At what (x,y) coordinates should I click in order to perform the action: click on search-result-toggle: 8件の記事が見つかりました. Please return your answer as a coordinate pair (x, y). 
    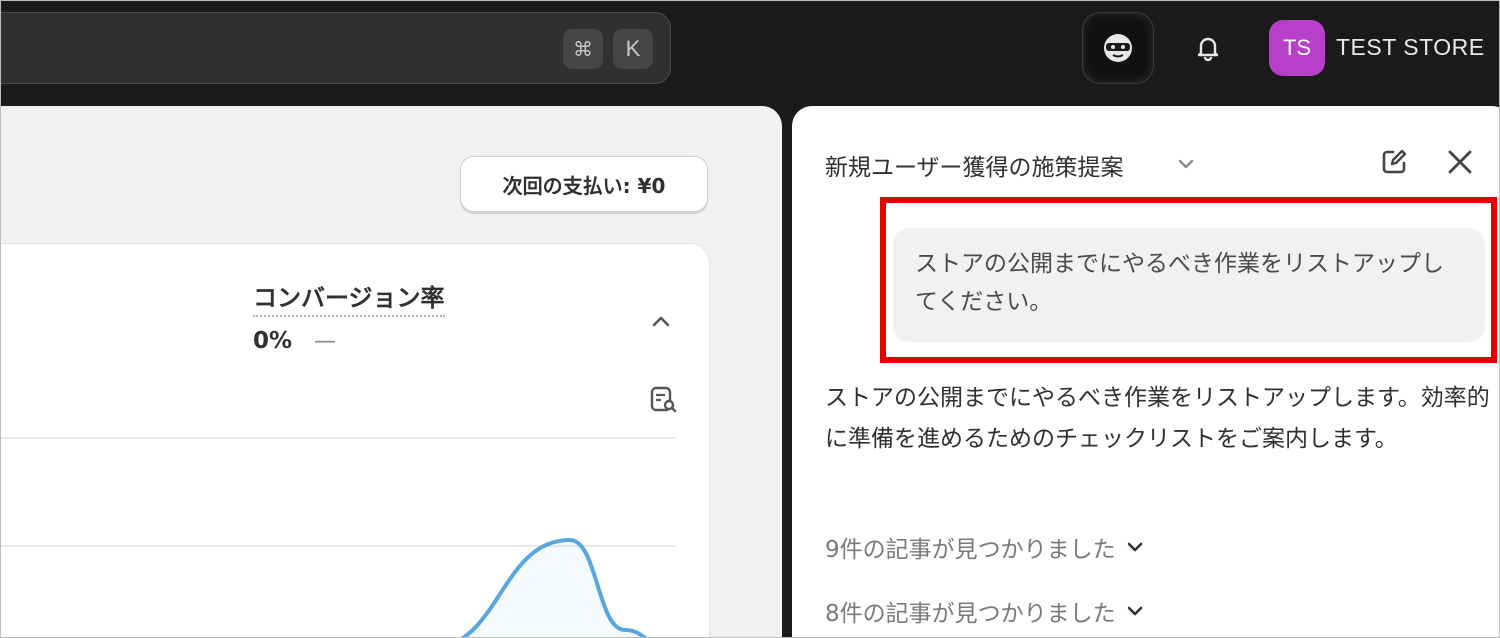
    Looking at the image, I should click on (985, 611).